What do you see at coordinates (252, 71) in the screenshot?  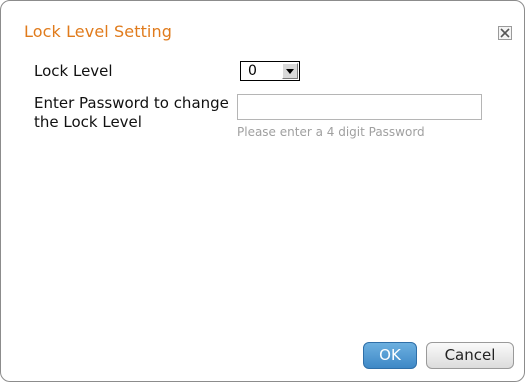 I see `lock-level-value: 0` at bounding box center [252, 71].